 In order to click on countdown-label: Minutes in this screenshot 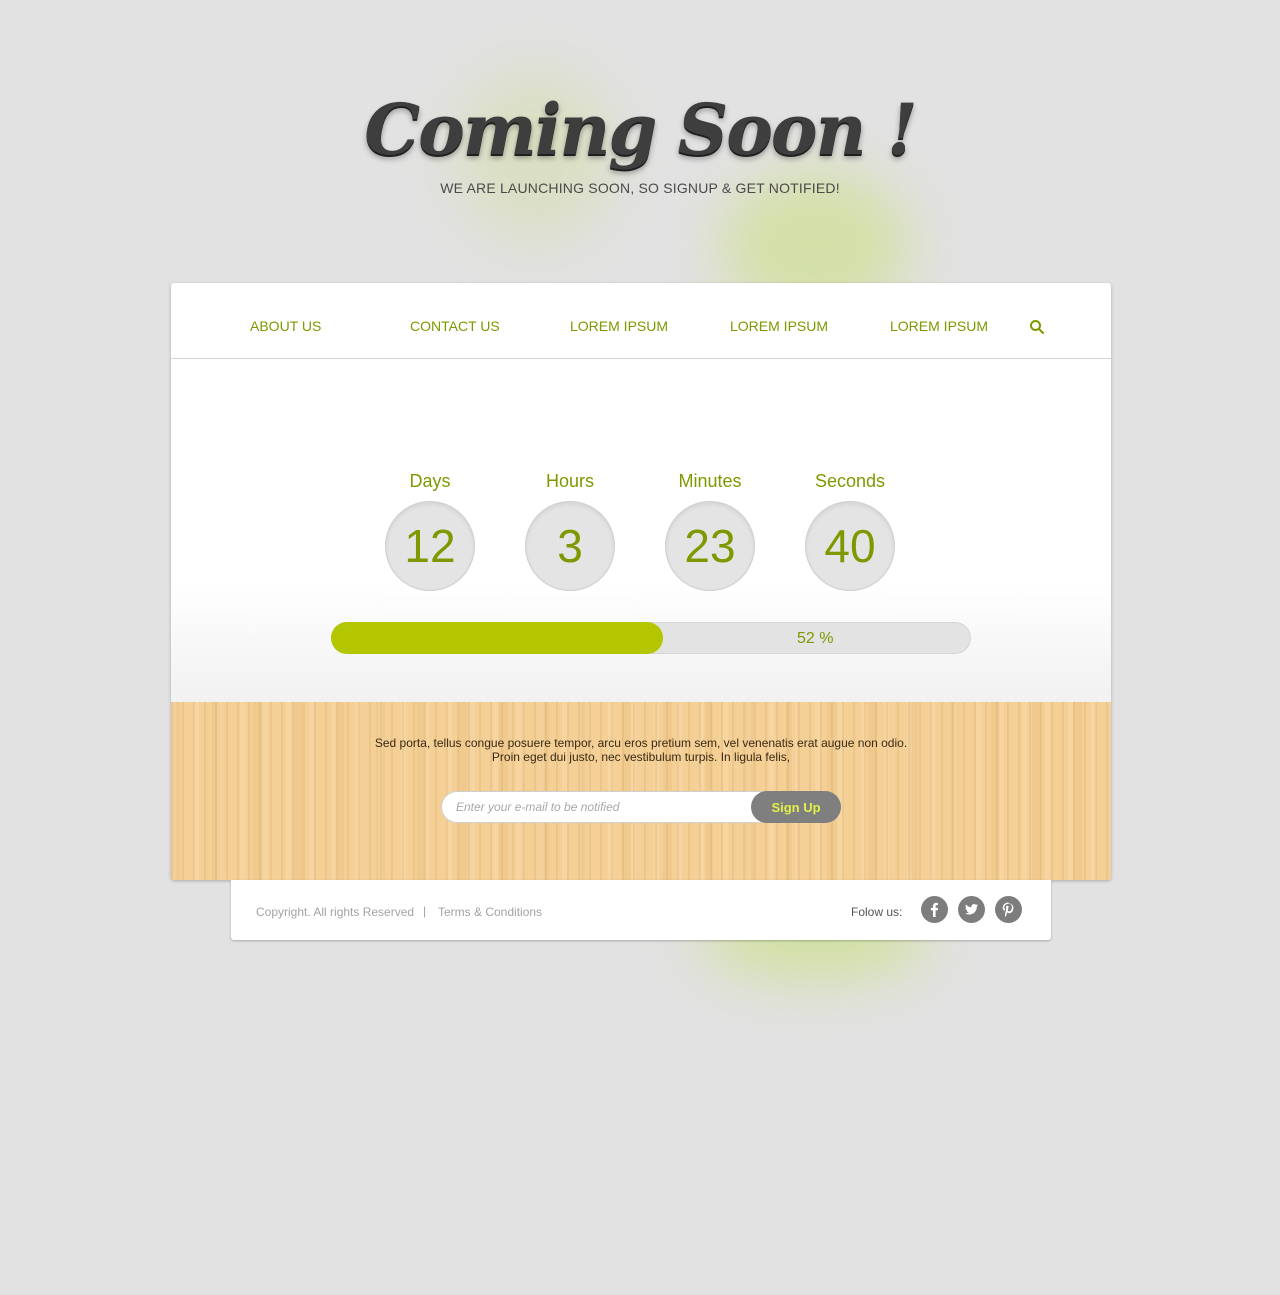, I will do `click(710, 481)`.